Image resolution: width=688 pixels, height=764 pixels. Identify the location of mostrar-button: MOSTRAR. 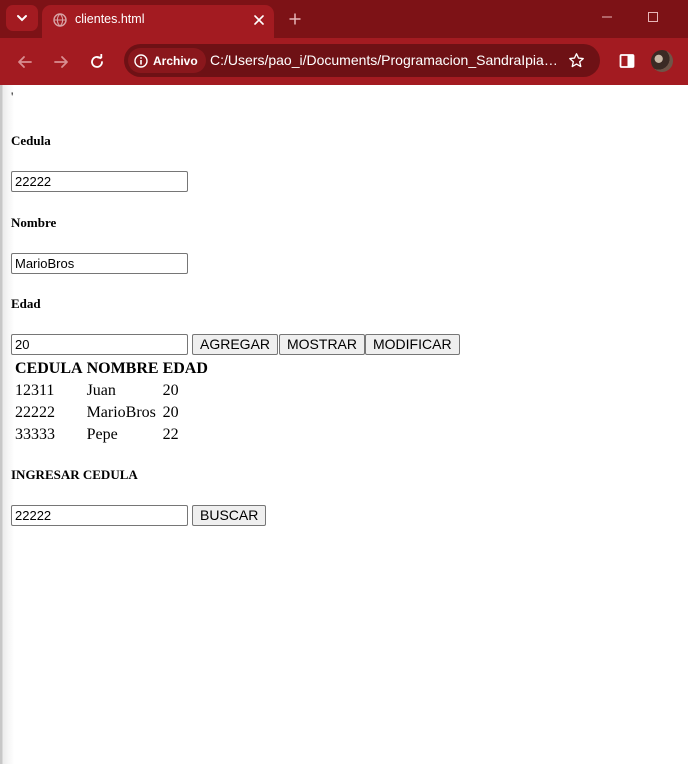
(322, 344).